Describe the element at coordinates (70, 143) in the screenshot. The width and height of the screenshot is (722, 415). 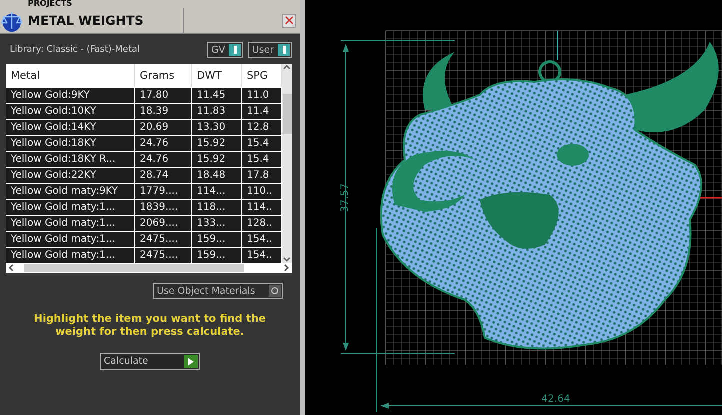
I see `table-cell: Yellow Gold:18KY` at that location.